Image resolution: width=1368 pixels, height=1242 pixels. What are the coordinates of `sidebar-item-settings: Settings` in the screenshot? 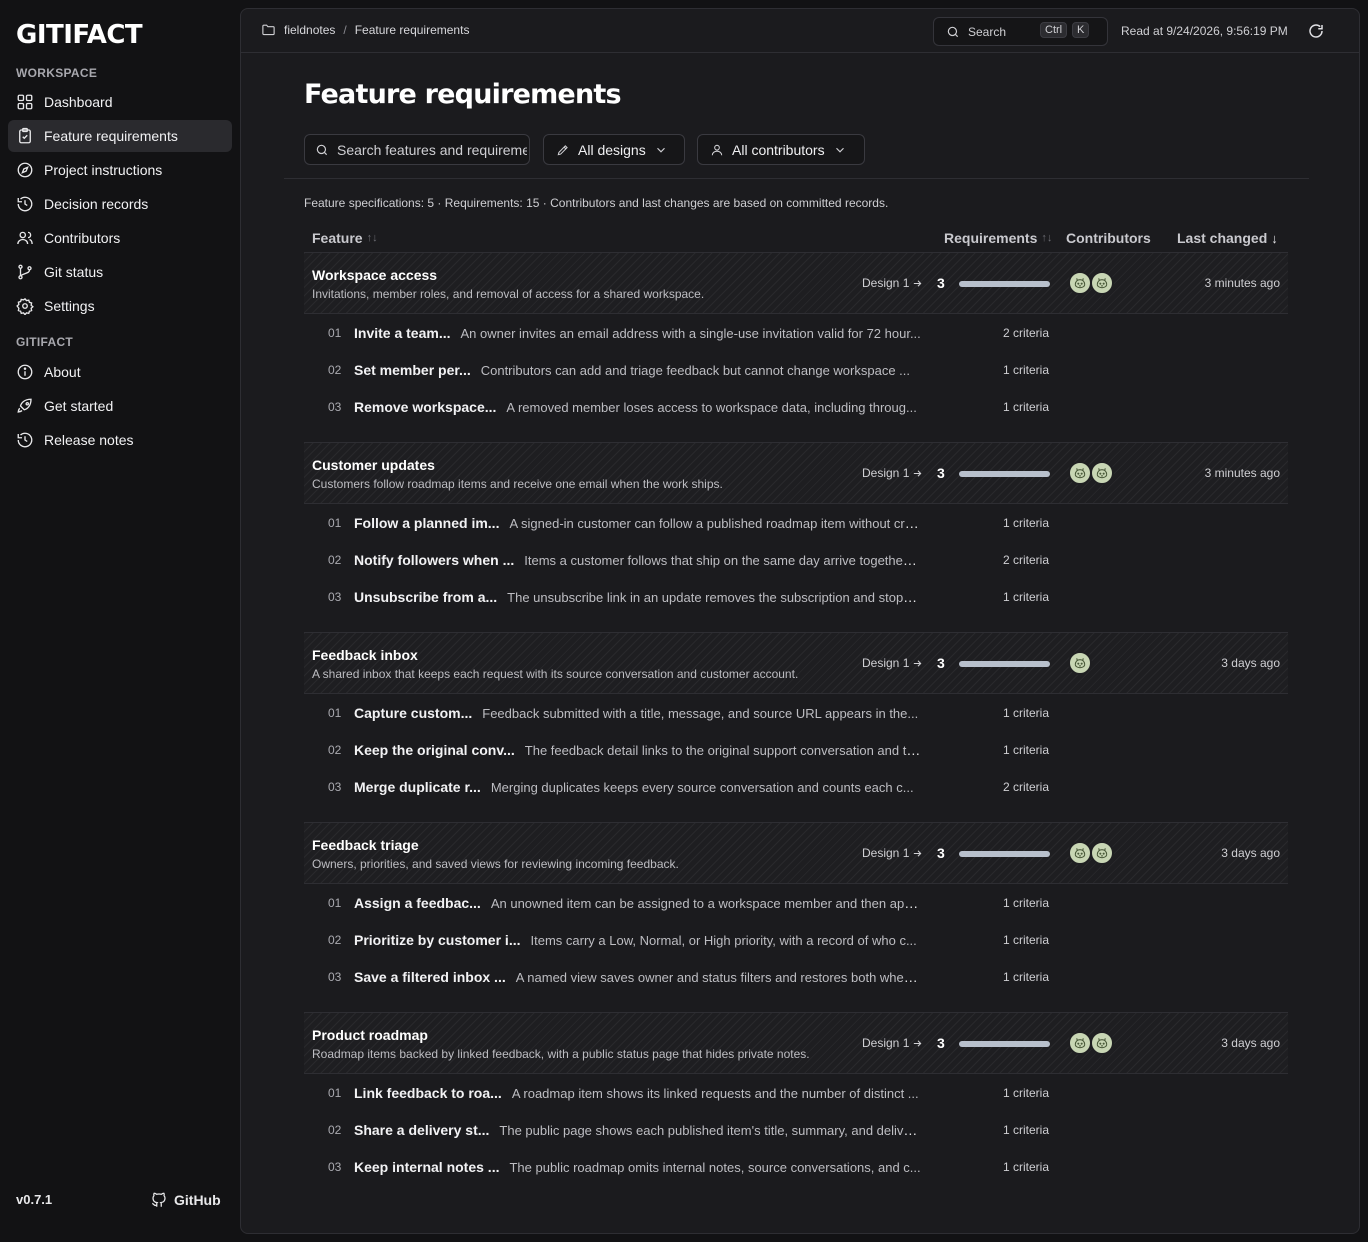 It's located at (120, 306).